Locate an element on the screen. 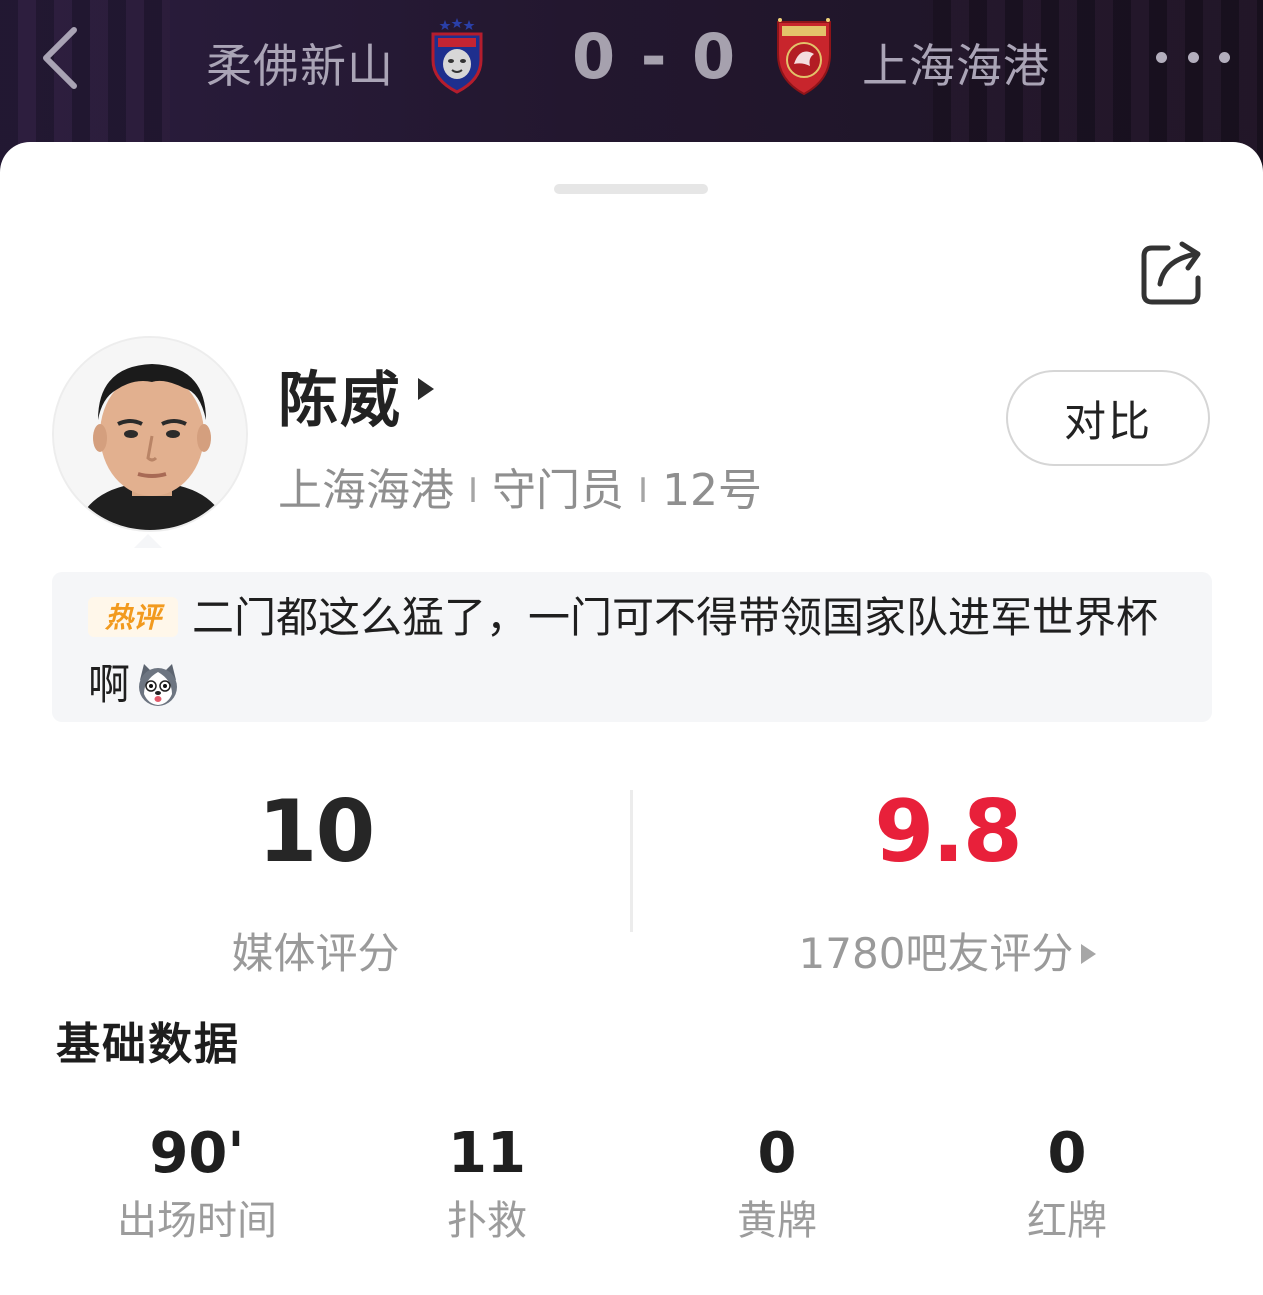 The width and height of the screenshot is (1263, 1295). player-meta: 上海海港 I 守门员 I 12号 is located at coordinates (520, 486).